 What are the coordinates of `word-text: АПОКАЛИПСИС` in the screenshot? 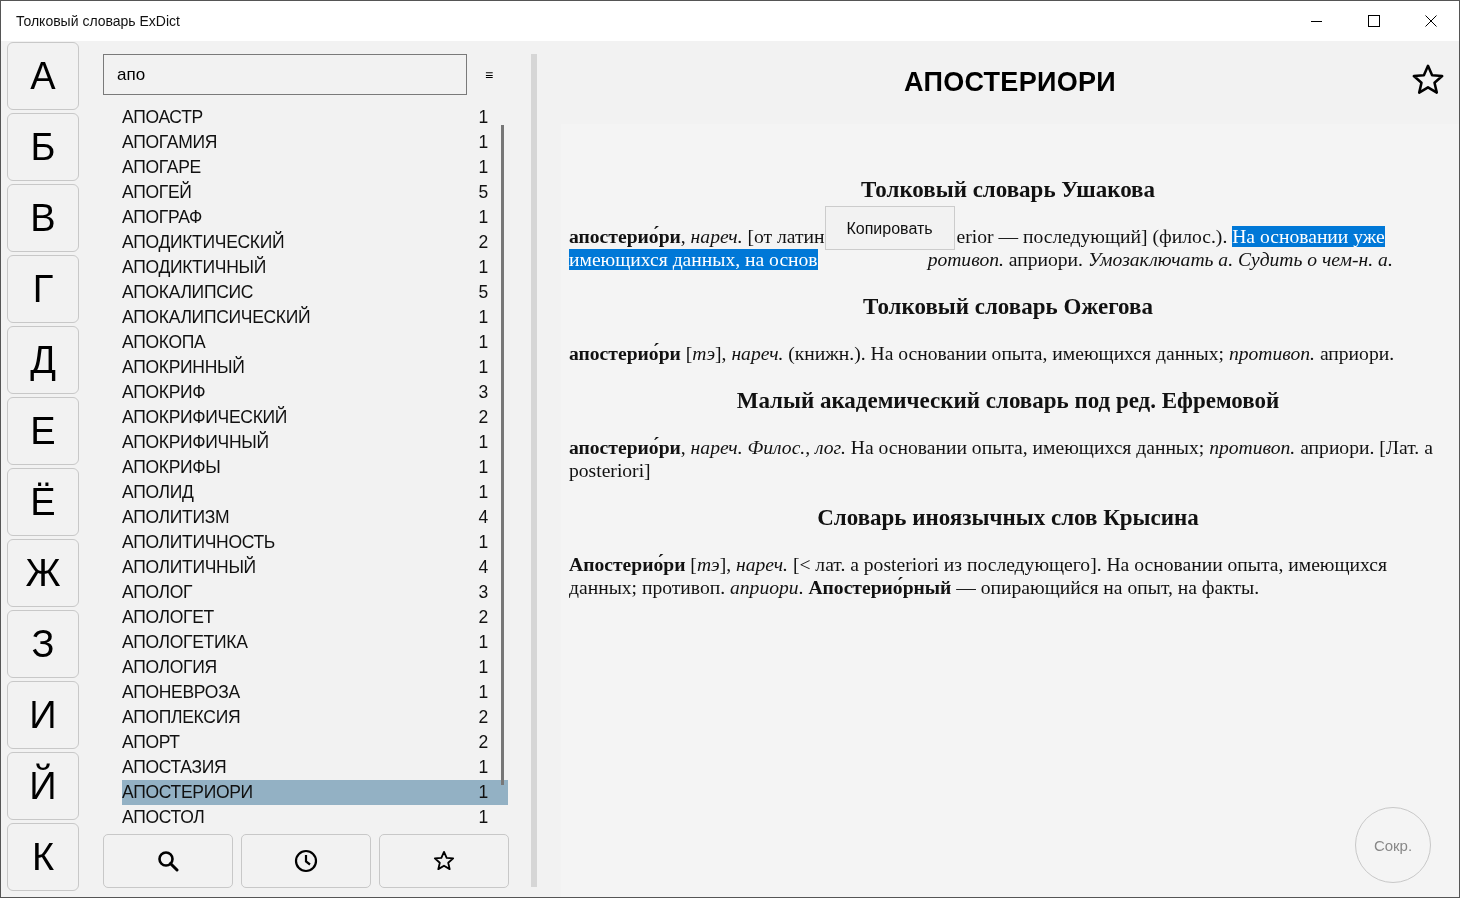 It's located at (188, 292).